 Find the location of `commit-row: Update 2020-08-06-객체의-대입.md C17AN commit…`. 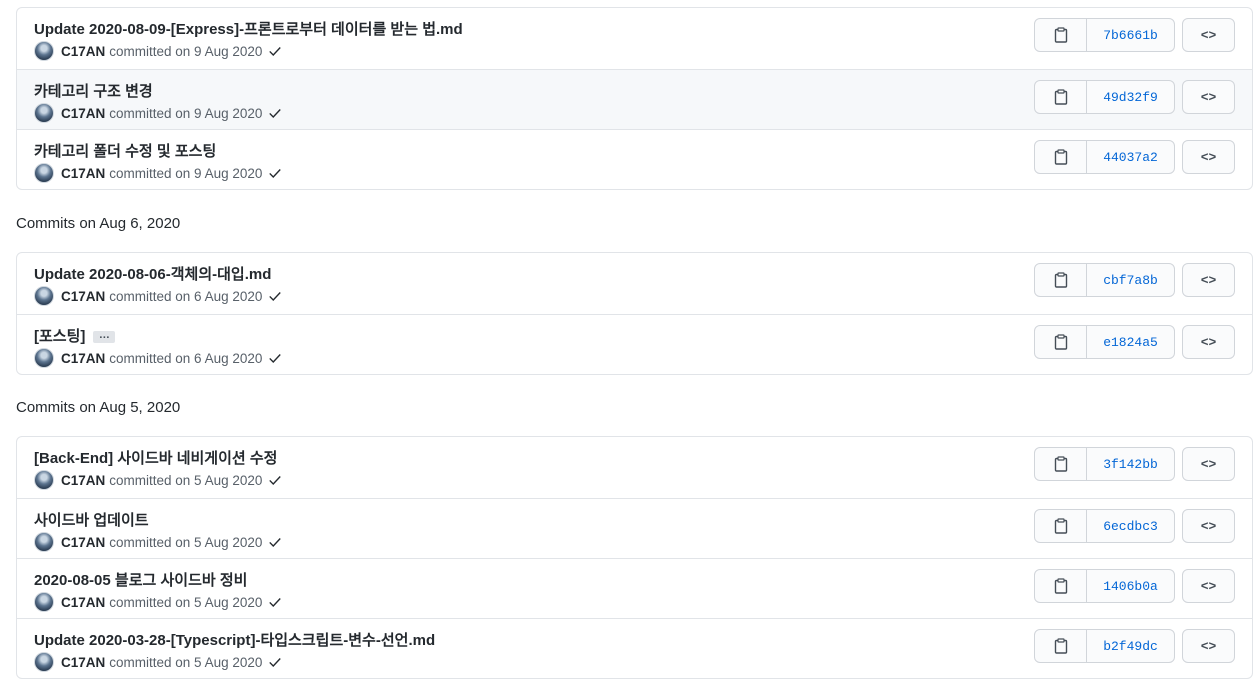

commit-row: Update 2020-08-06-객체의-대입.md C17AN commit… is located at coordinates (634, 283).